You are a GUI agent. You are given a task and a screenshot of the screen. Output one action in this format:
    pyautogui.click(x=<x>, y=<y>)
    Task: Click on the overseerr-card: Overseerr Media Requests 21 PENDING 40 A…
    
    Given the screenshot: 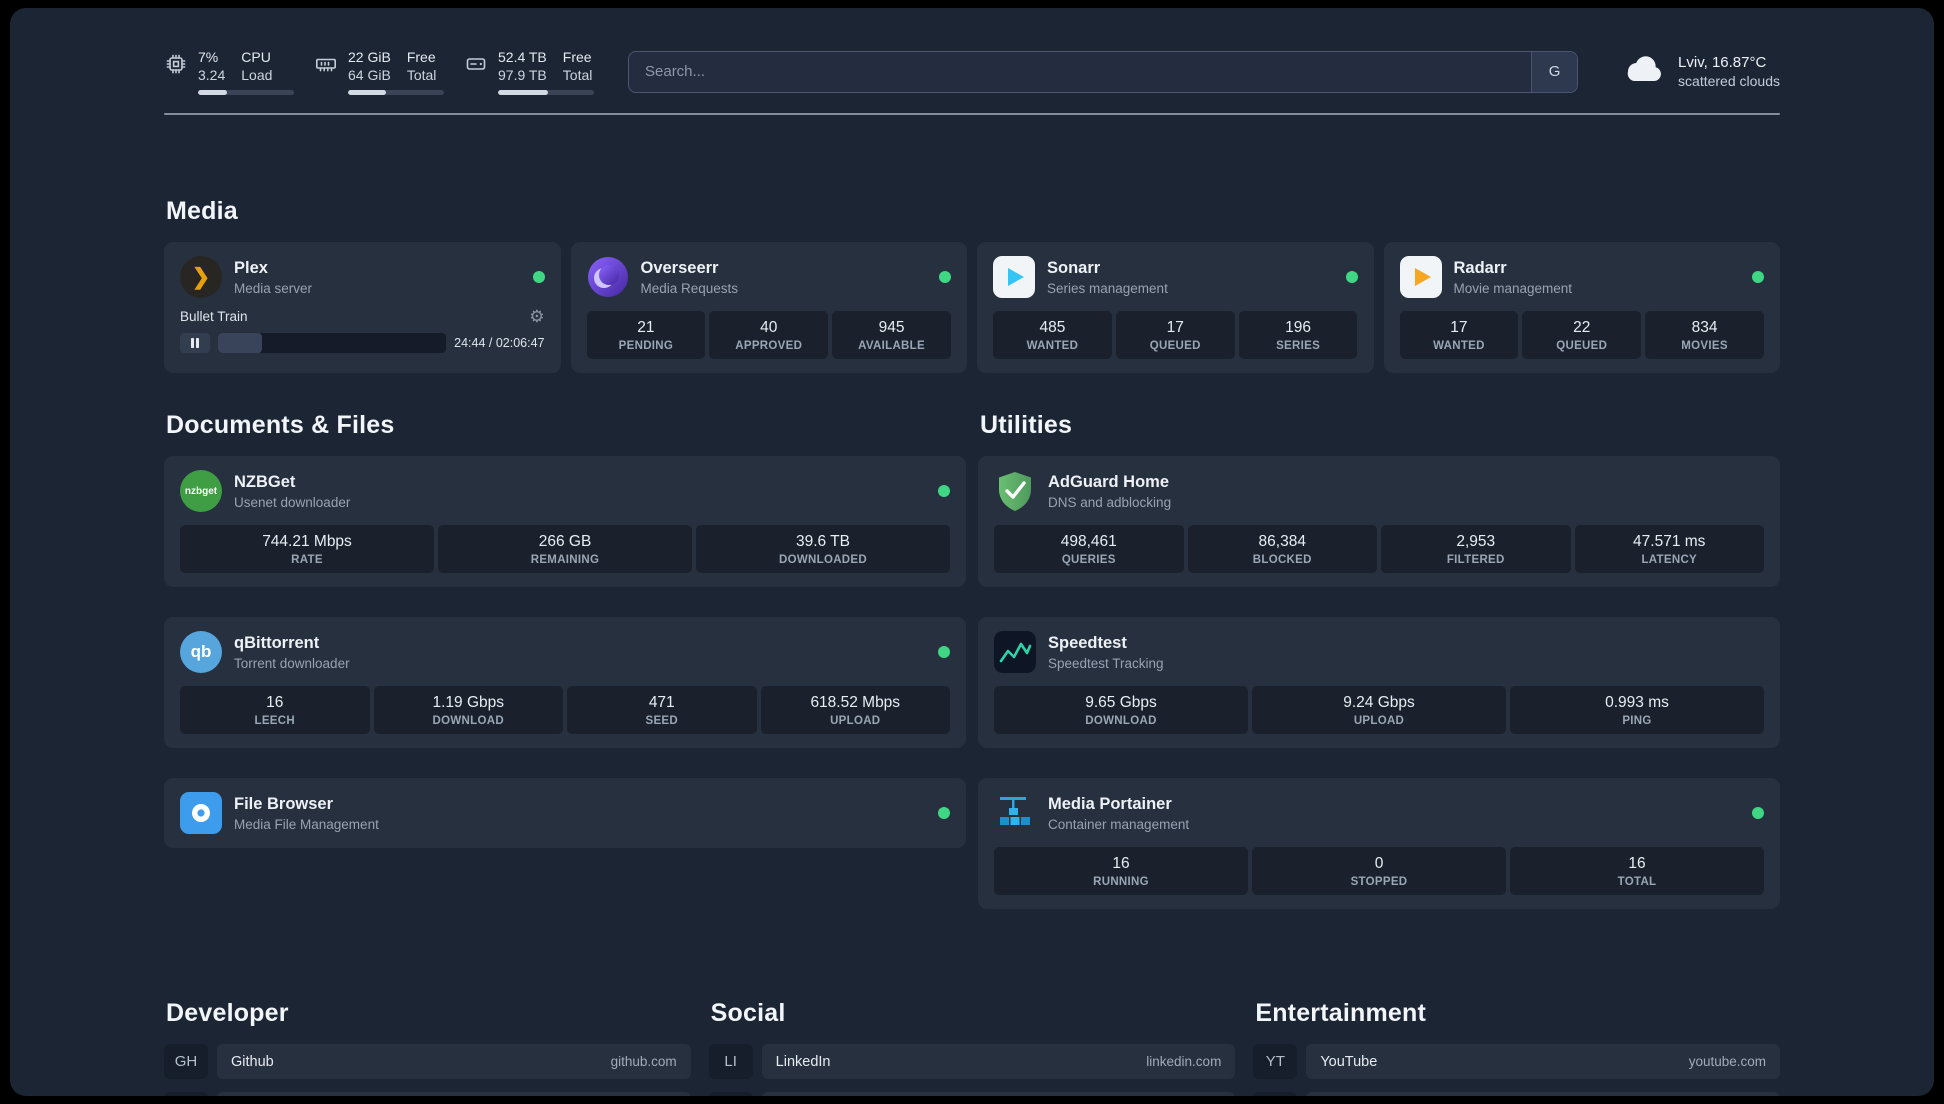 What is the action you would take?
    pyautogui.click(x=768, y=308)
    